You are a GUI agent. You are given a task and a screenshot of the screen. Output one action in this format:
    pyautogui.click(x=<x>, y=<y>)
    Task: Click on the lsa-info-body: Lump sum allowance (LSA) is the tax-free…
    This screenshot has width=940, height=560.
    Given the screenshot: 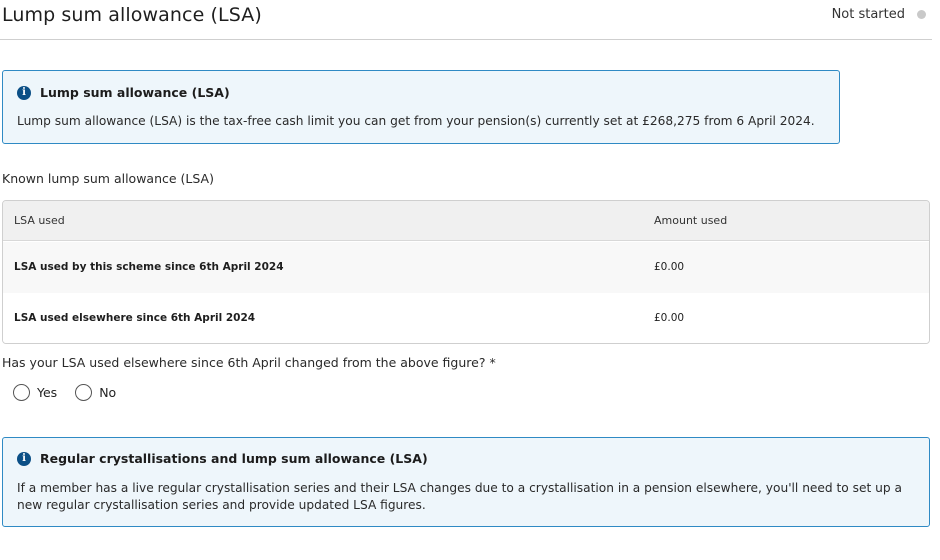 What is the action you would take?
    pyautogui.click(x=416, y=121)
    